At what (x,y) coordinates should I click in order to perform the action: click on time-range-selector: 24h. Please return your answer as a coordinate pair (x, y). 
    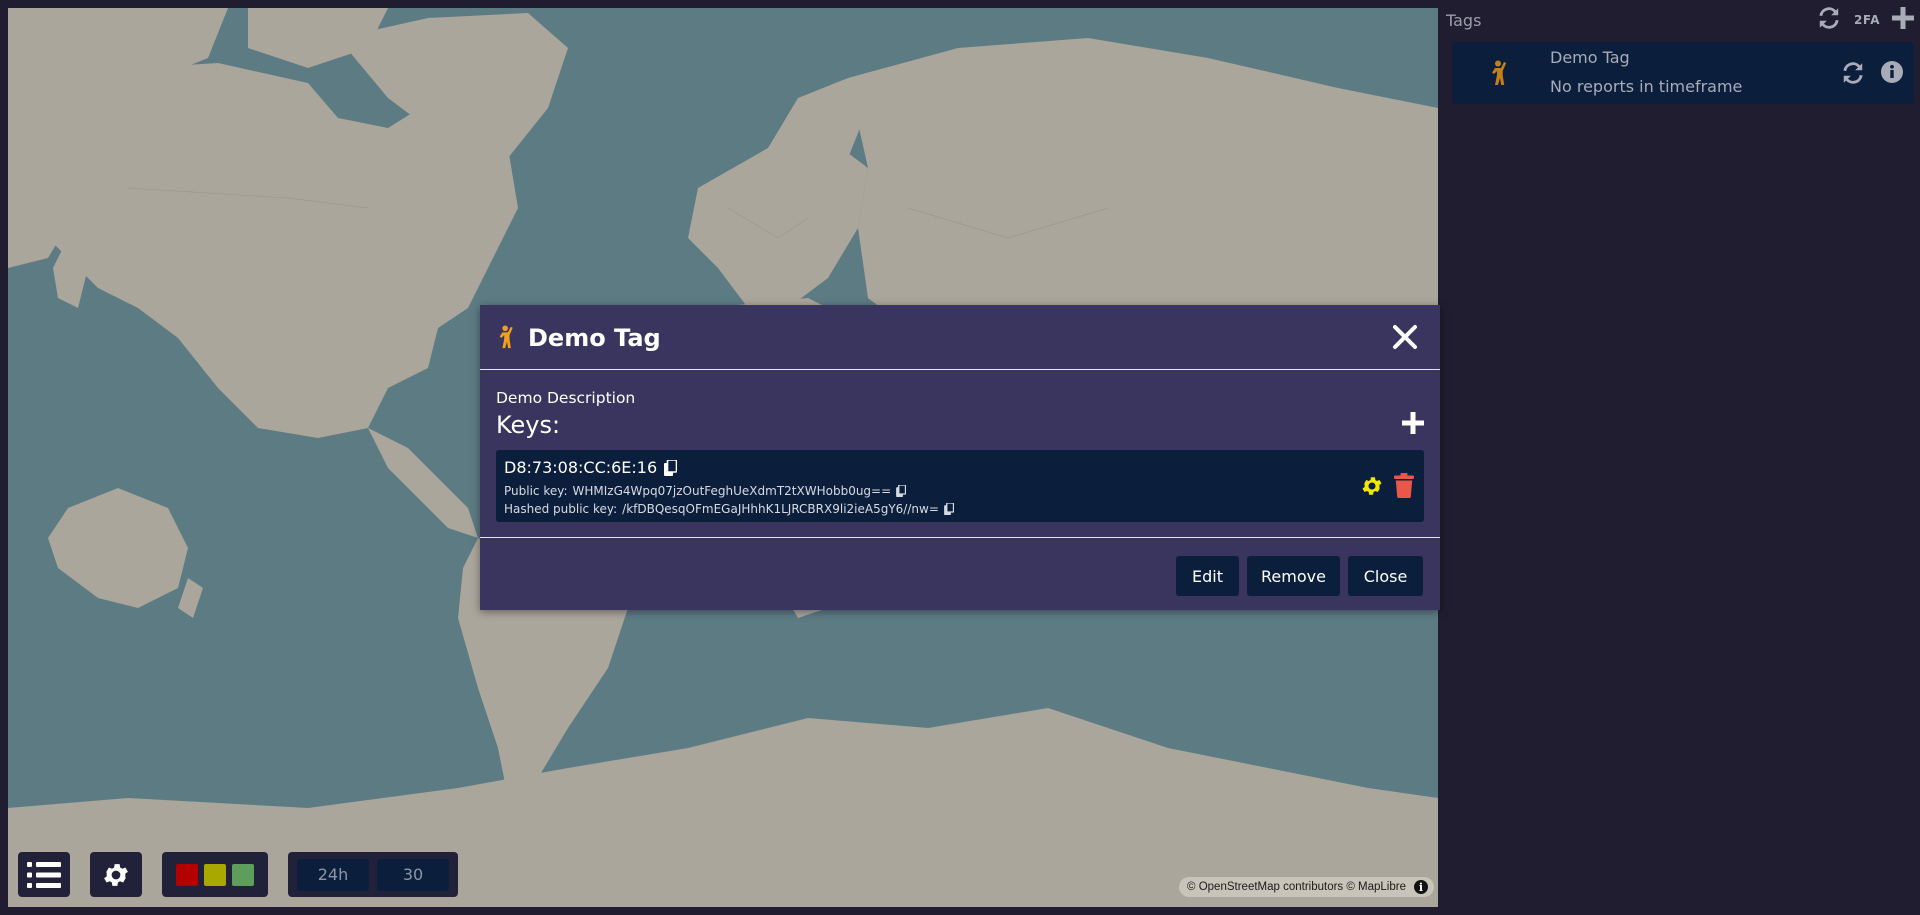
    Looking at the image, I should click on (333, 874).